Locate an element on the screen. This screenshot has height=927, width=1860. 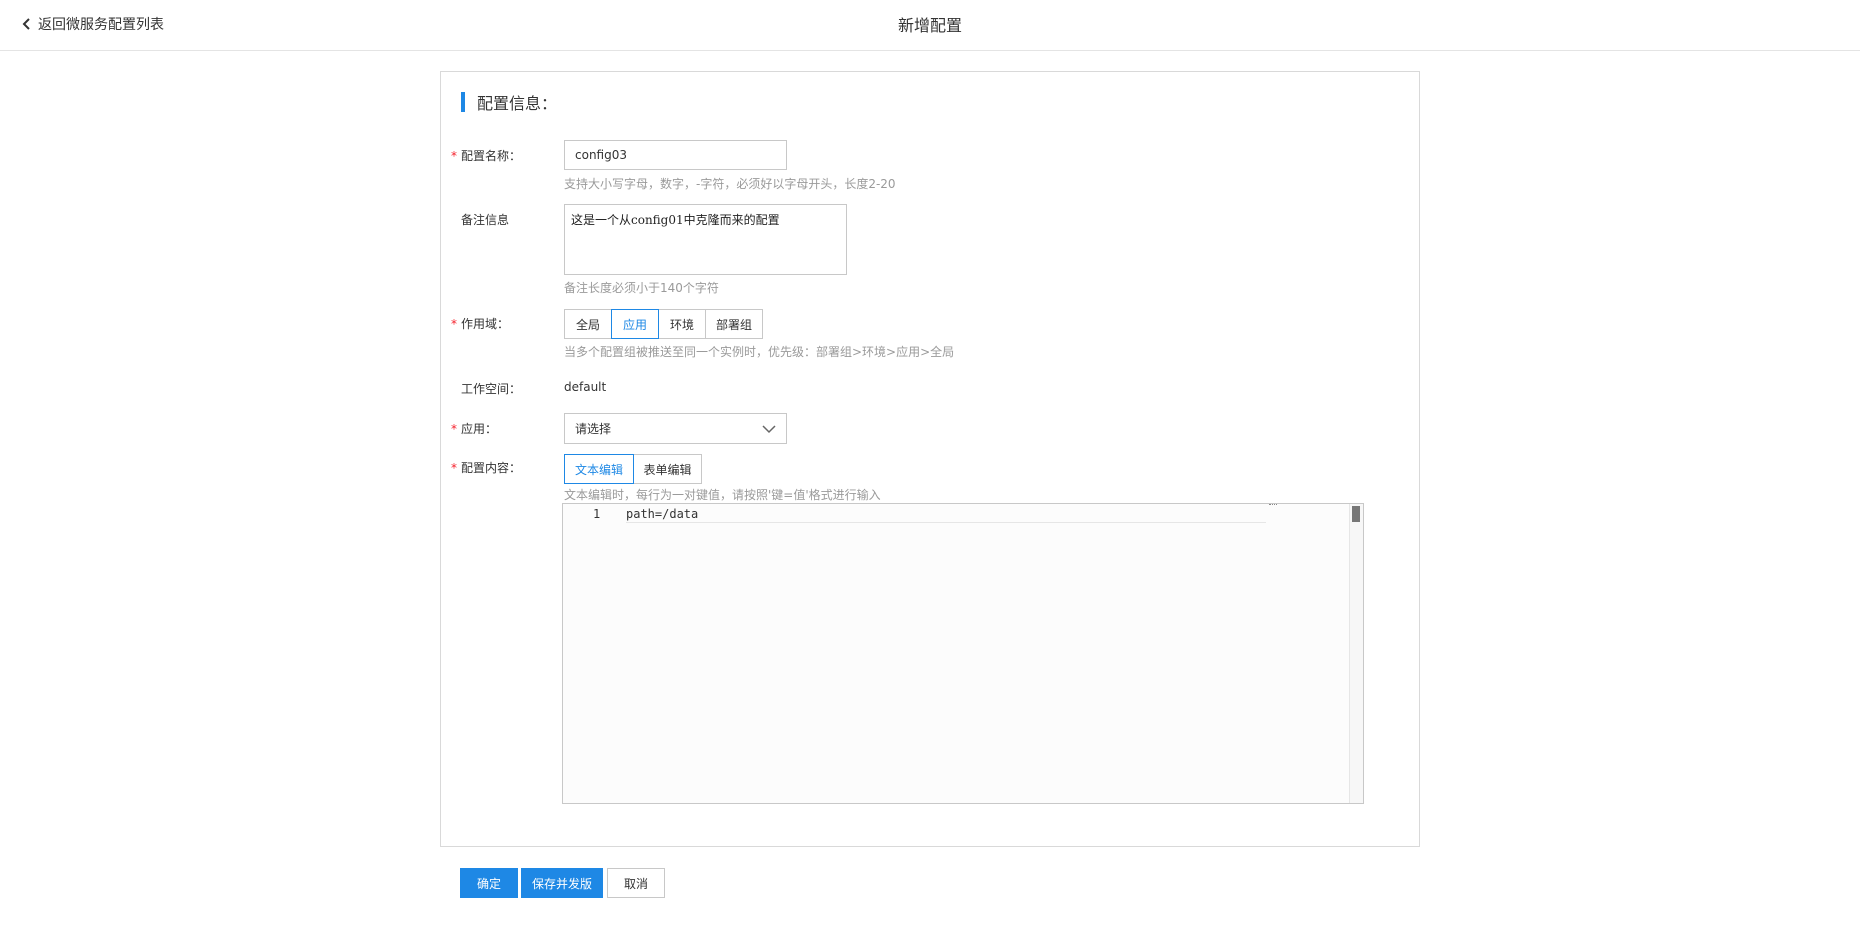
scope-option-environment: 环境 is located at coordinates (682, 324).